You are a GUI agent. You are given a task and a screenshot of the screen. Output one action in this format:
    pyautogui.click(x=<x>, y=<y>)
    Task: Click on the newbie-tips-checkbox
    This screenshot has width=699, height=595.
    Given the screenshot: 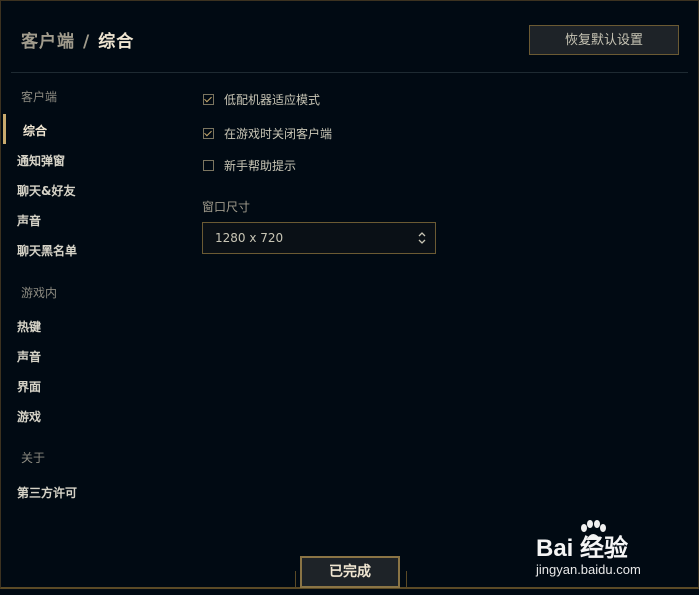 What is the action you would take?
    pyautogui.click(x=208, y=165)
    